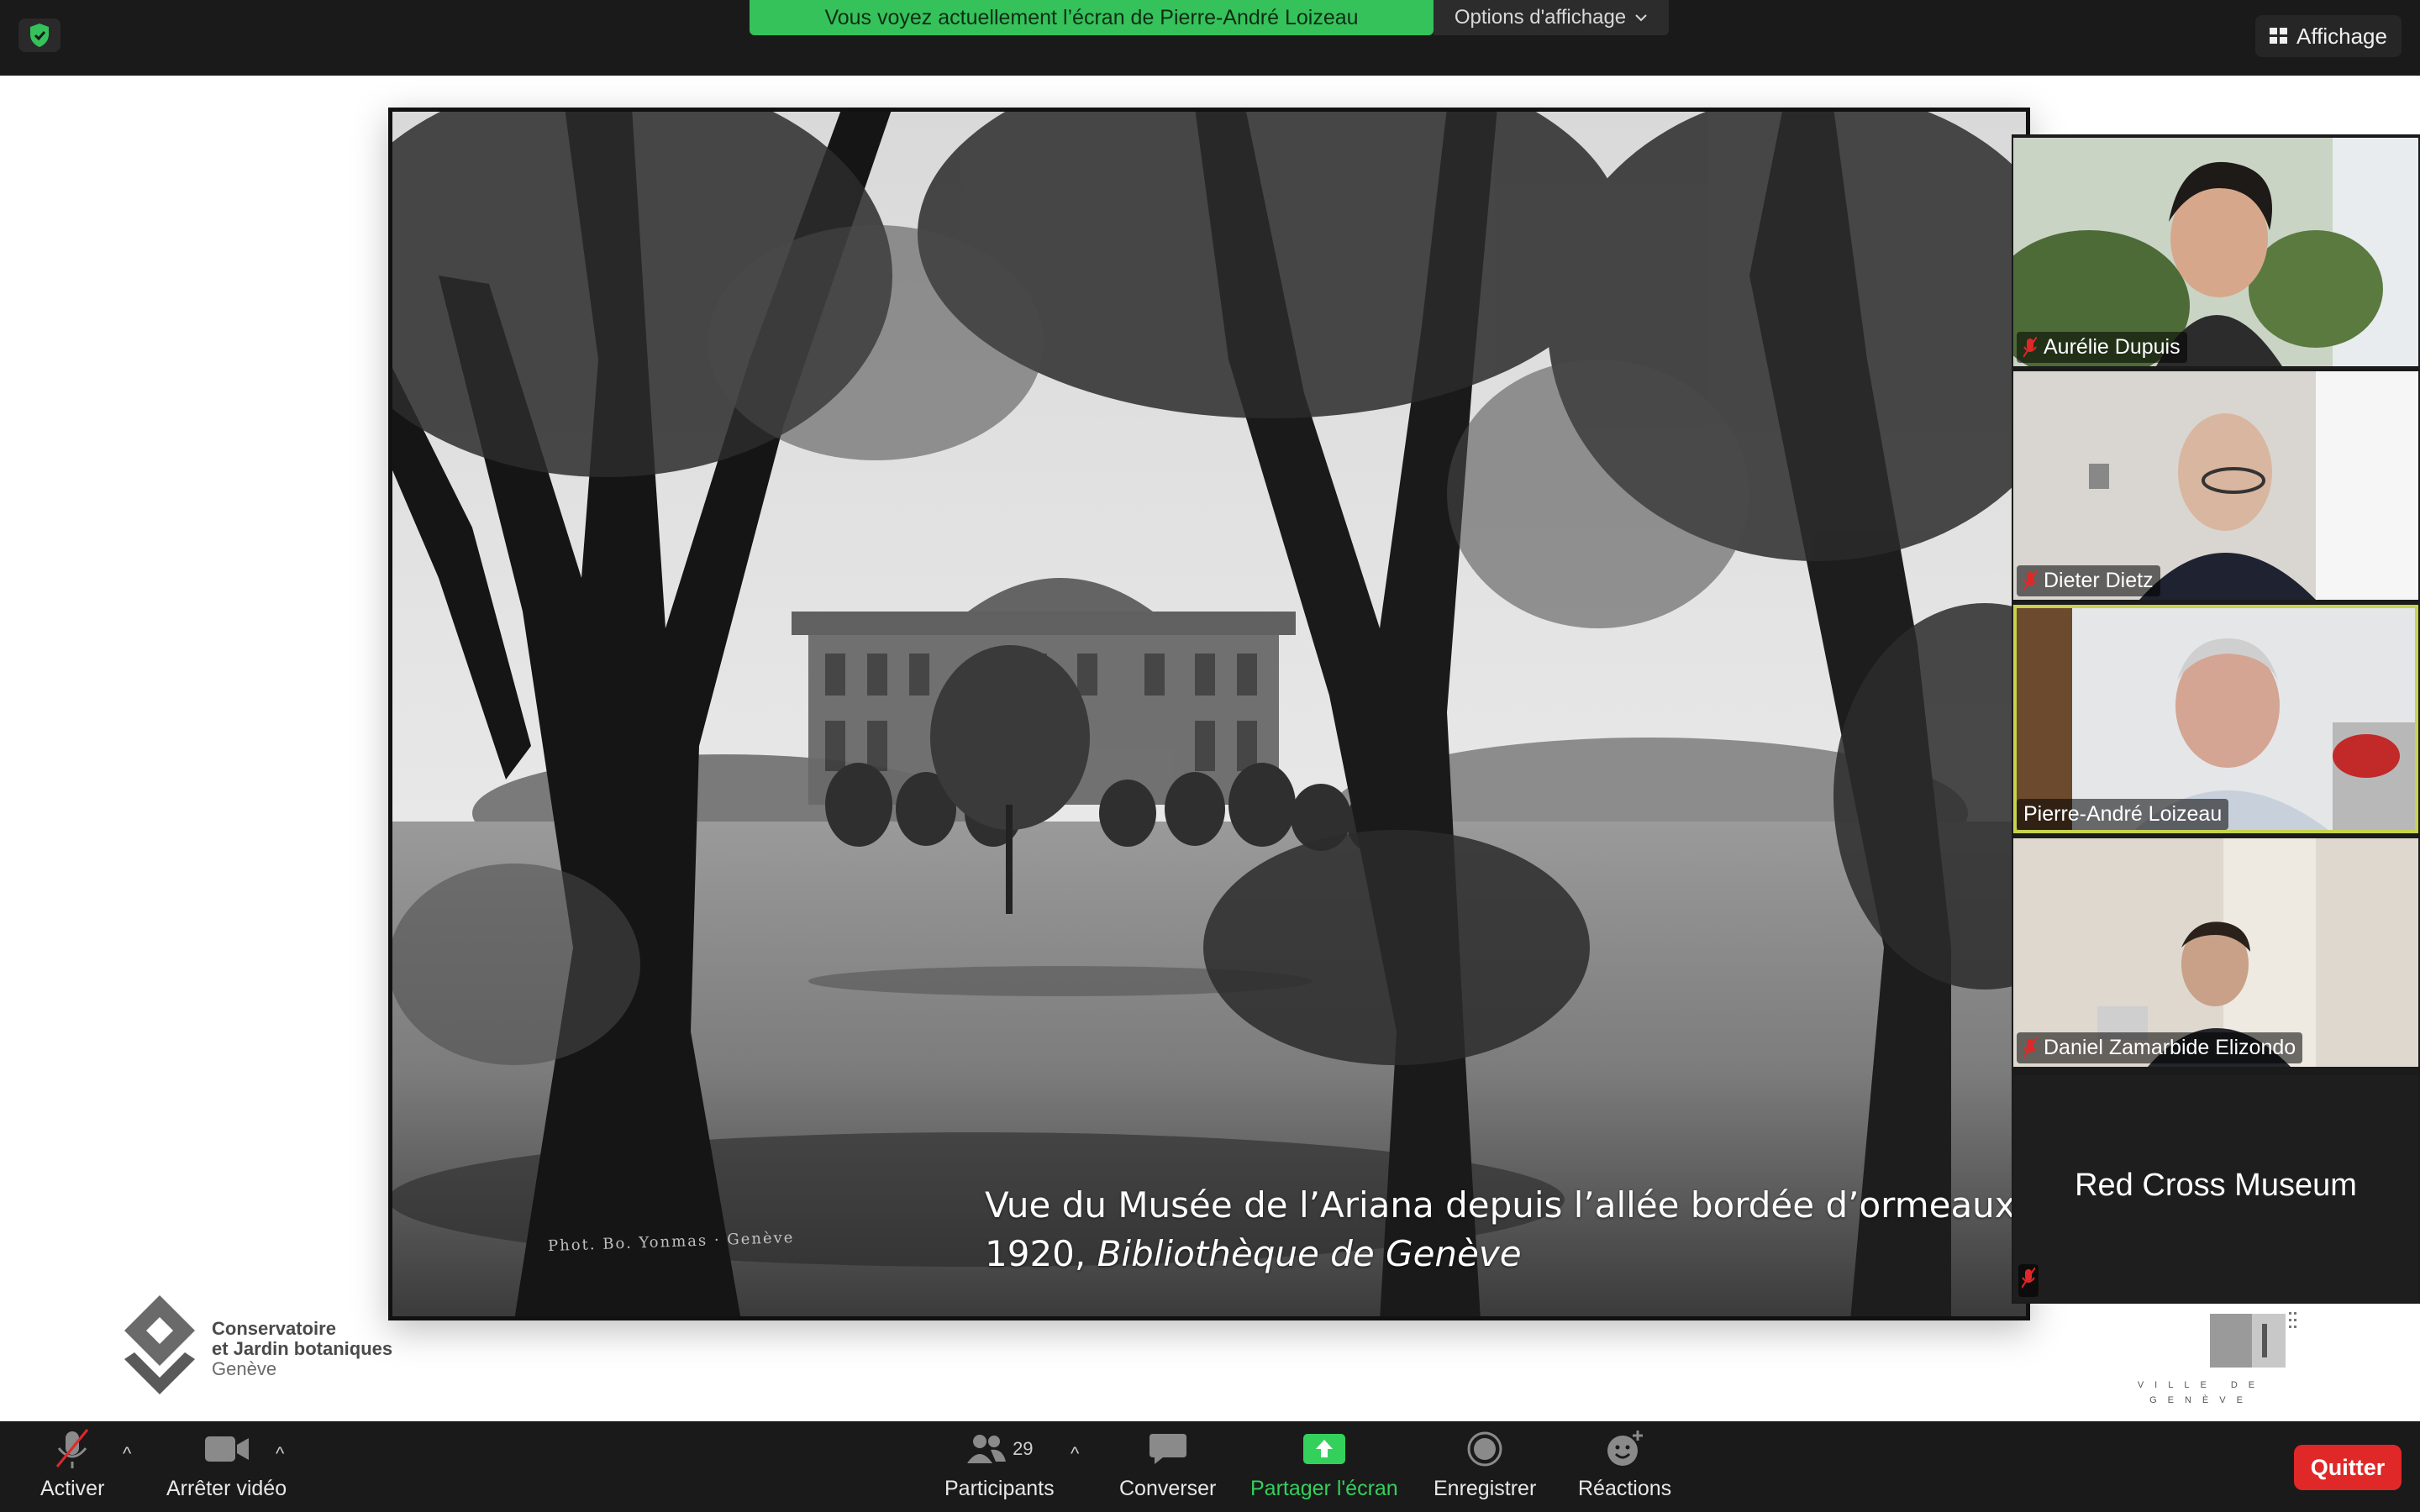  I want to click on video-options-caret-icon: ^, so click(280, 1454).